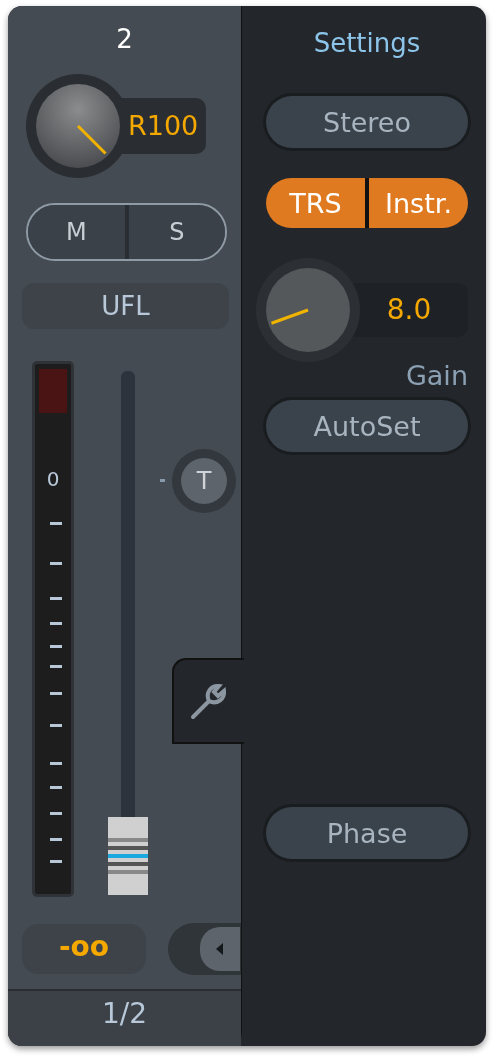 The image size is (494, 1056). I want to click on solo-button: S, so click(176, 232).